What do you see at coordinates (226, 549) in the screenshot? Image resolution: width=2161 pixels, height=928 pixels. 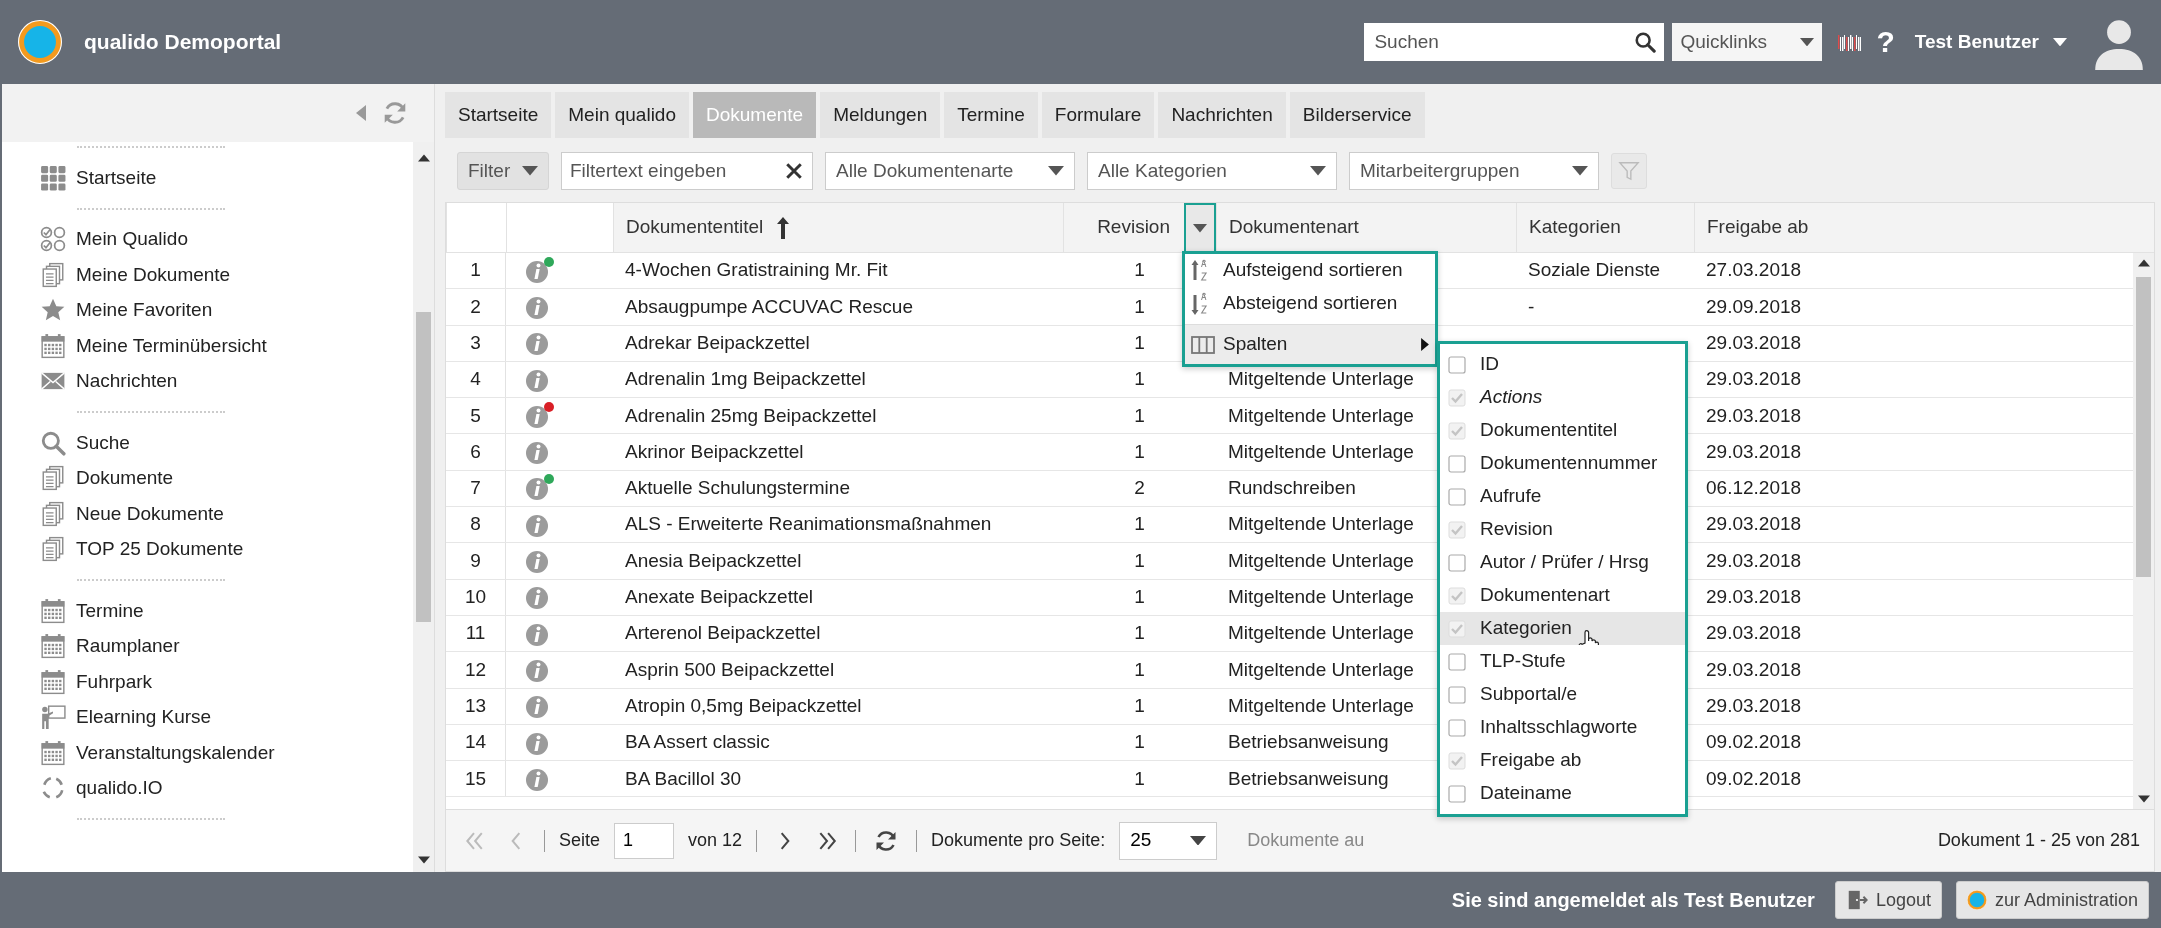 I see `sidebar-item: TOP 25 Dokumente` at bounding box center [226, 549].